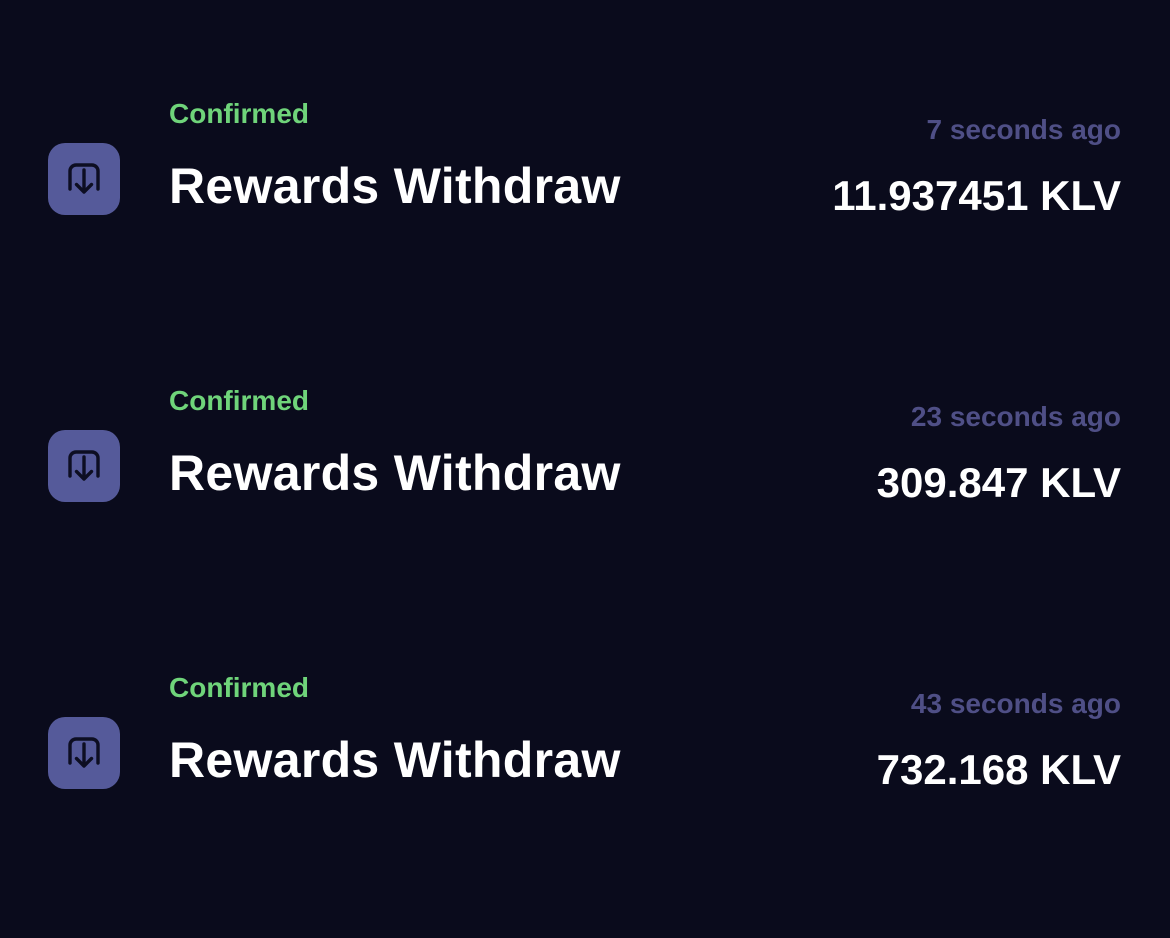 The width and height of the screenshot is (1170, 938). What do you see at coordinates (998, 769) in the screenshot?
I see `transaction-amount: 732.168 KLV` at bounding box center [998, 769].